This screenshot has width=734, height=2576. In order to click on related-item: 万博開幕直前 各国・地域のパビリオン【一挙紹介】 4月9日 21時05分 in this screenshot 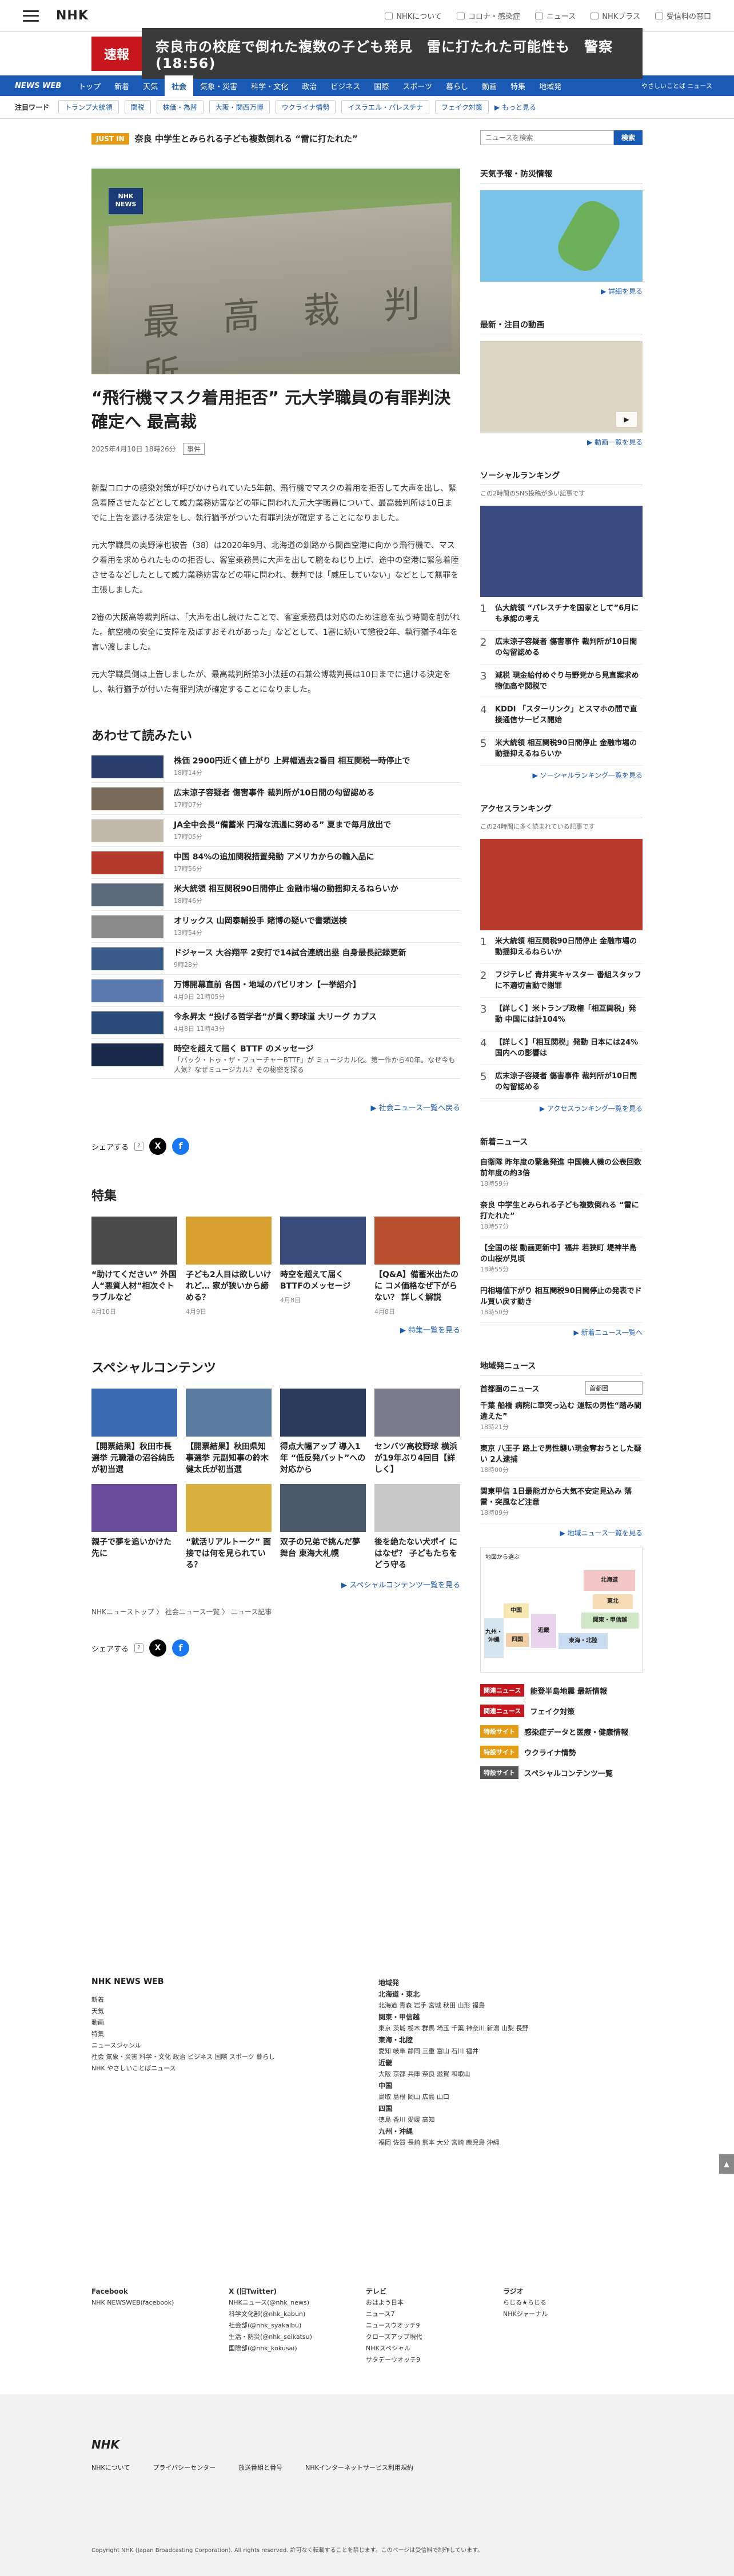, I will do `click(276, 993)`.